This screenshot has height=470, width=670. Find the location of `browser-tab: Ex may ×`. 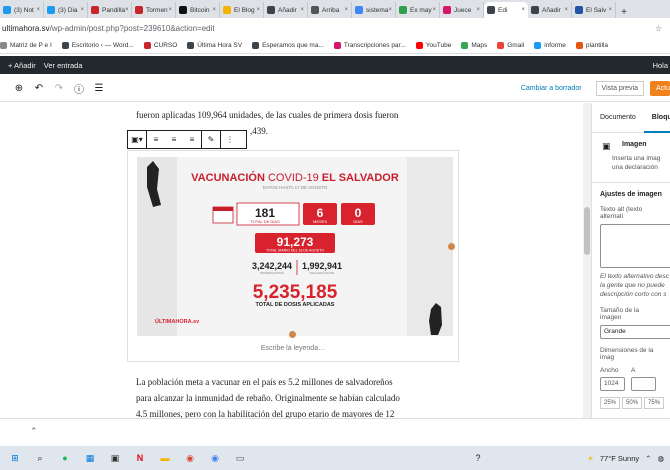

browser-tab: Ex may × is located at coordinates (418, 10).